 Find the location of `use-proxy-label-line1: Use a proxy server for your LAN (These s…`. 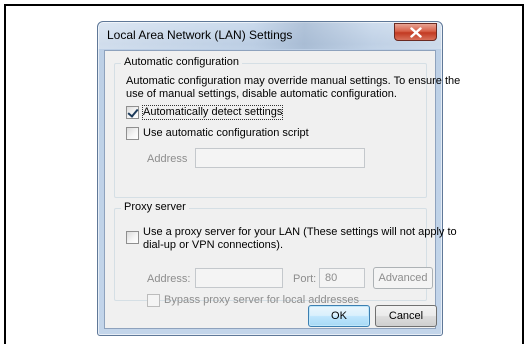

use-proxy-label-line1: Use a proxy server for your LAN (These s… is located at coordinates (300, 232).